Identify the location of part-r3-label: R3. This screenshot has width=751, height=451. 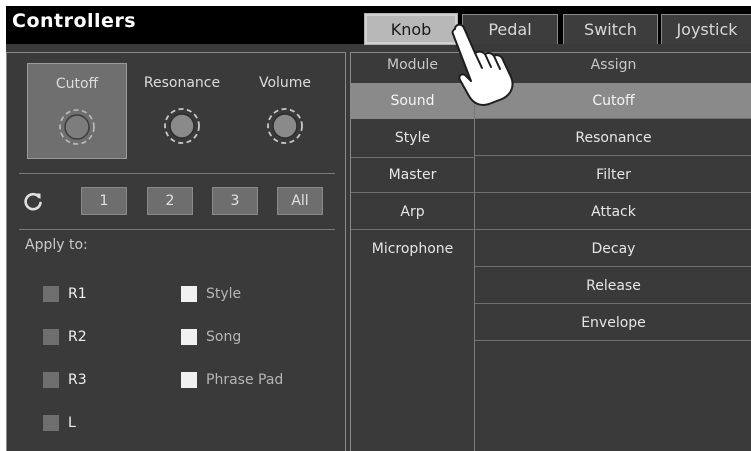
(77, 380).